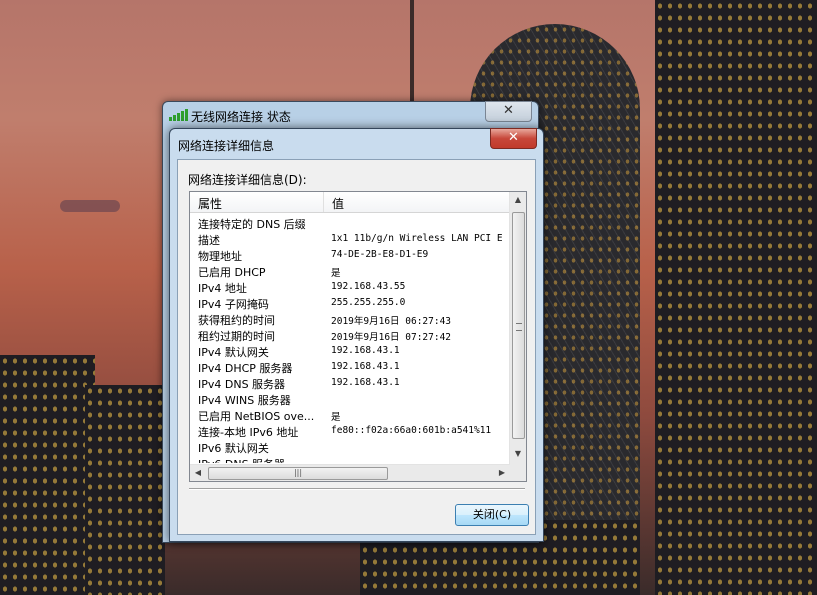  Describe the element at coordinates (47, 475) in the screenshot. I see `background-building-left` at that location.